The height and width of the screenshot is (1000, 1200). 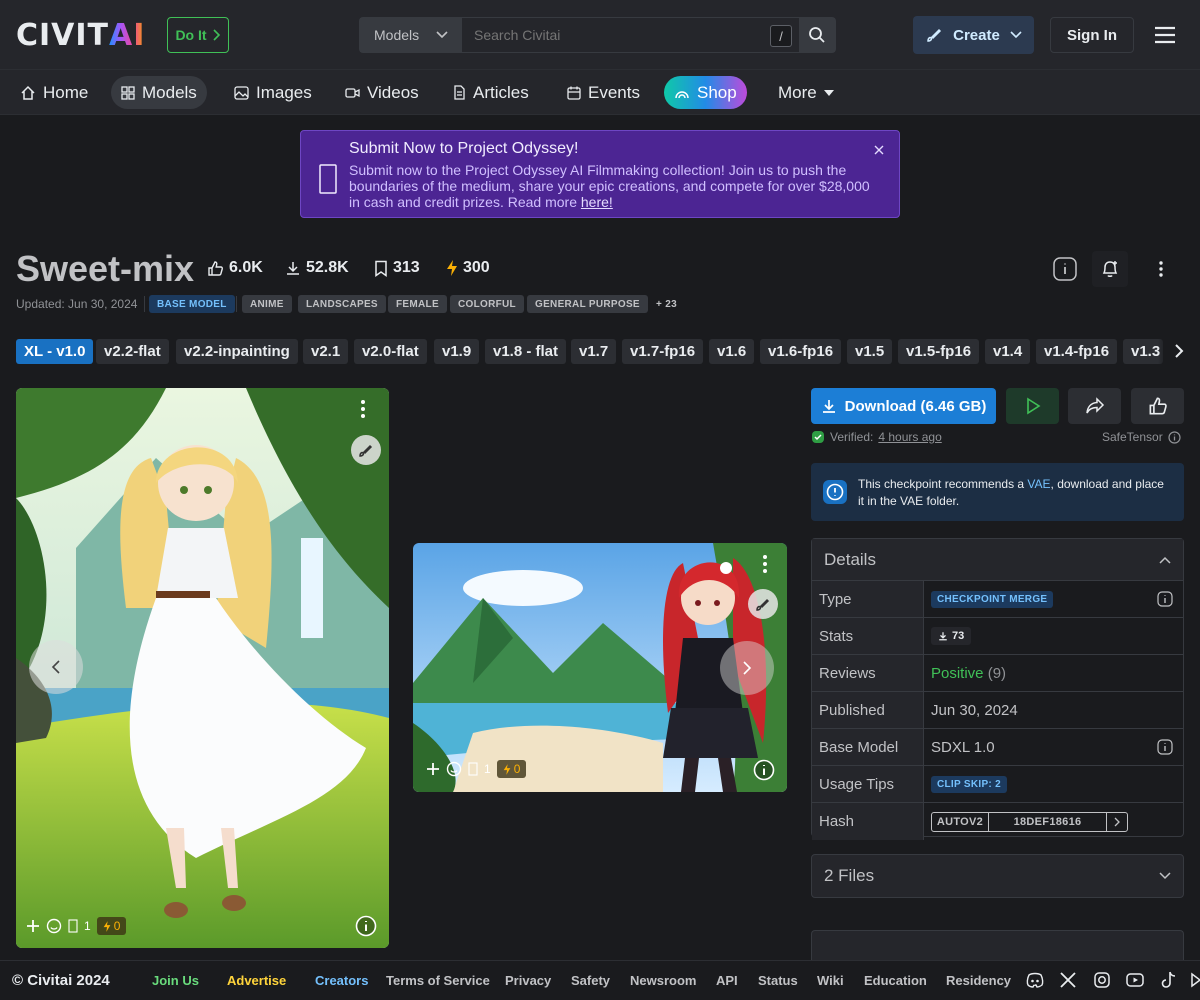 I want to click on reviews-sentiment: Positive, so click(x=957, y=673).